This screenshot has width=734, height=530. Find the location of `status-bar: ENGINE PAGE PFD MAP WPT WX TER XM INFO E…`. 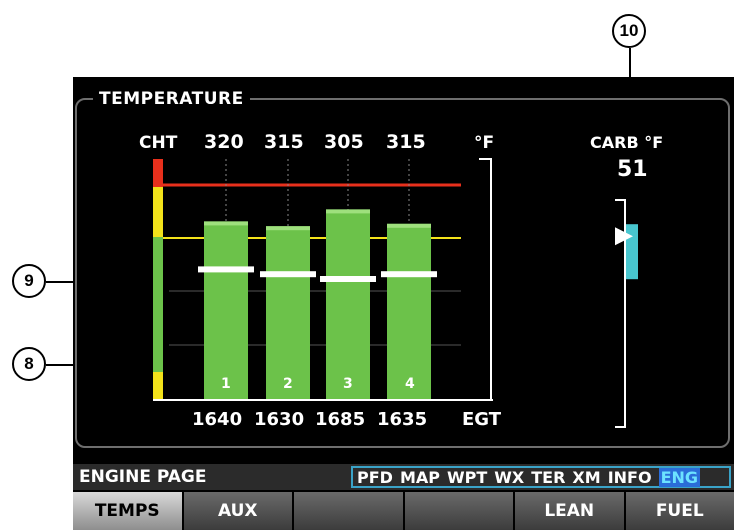

status-bar: ENGINE PAGE PFD MAP WPT WX TER XM INFO E… is located at coordinates (403, 477).